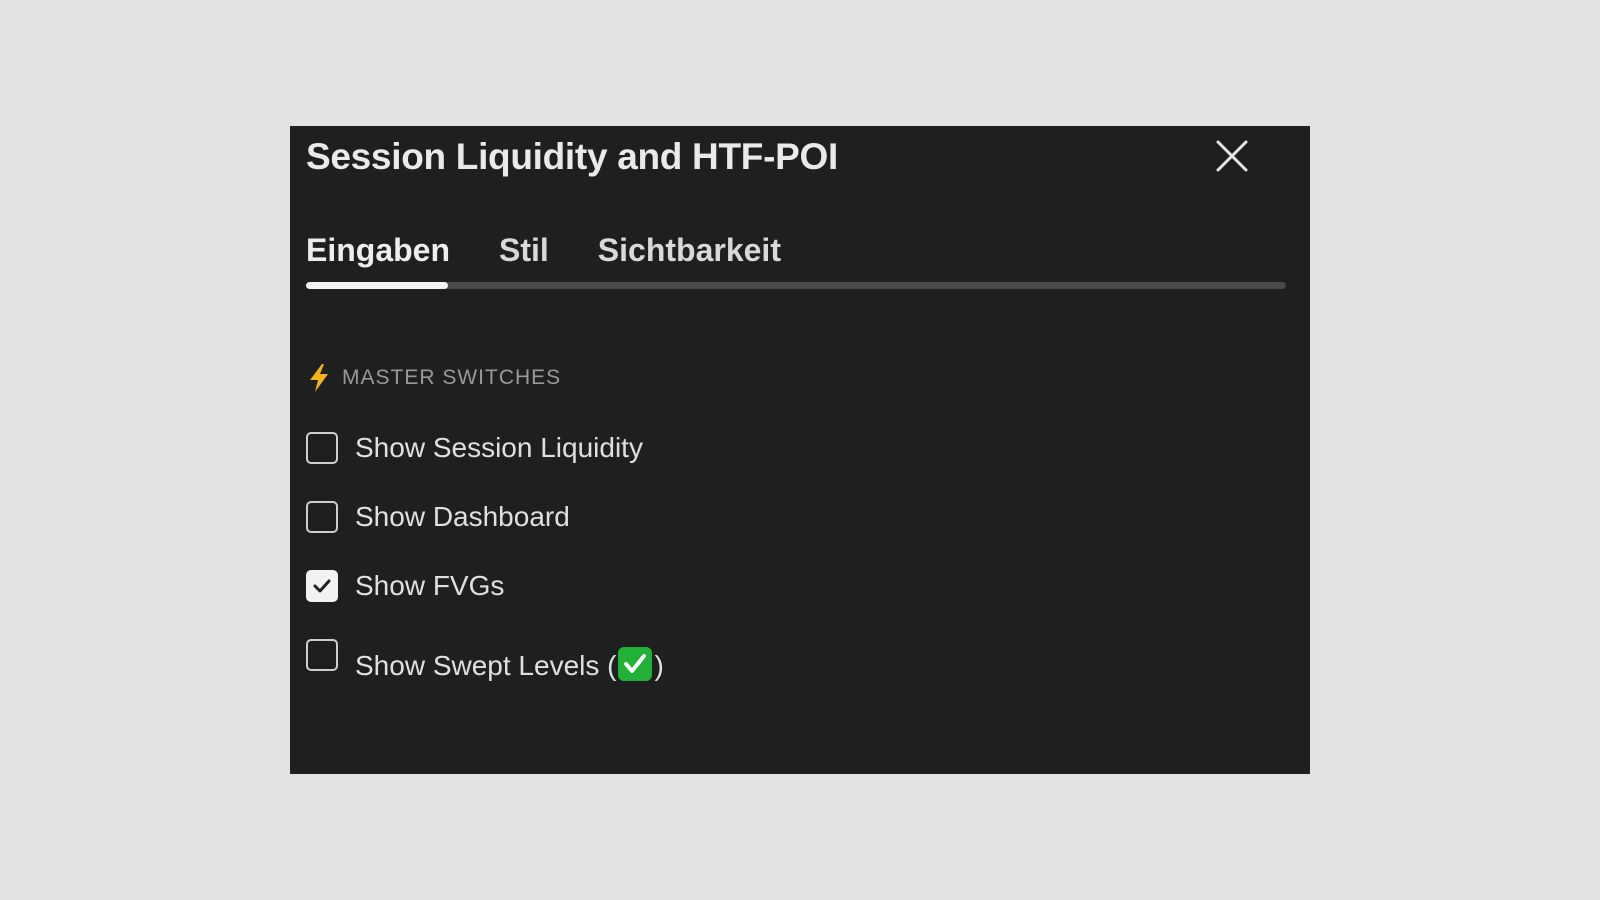 This screenshot has width=1600, height=900. Describe the element at coordinates (659, 665) in the screenshot. I see `option-label-suffix: )` at that location.